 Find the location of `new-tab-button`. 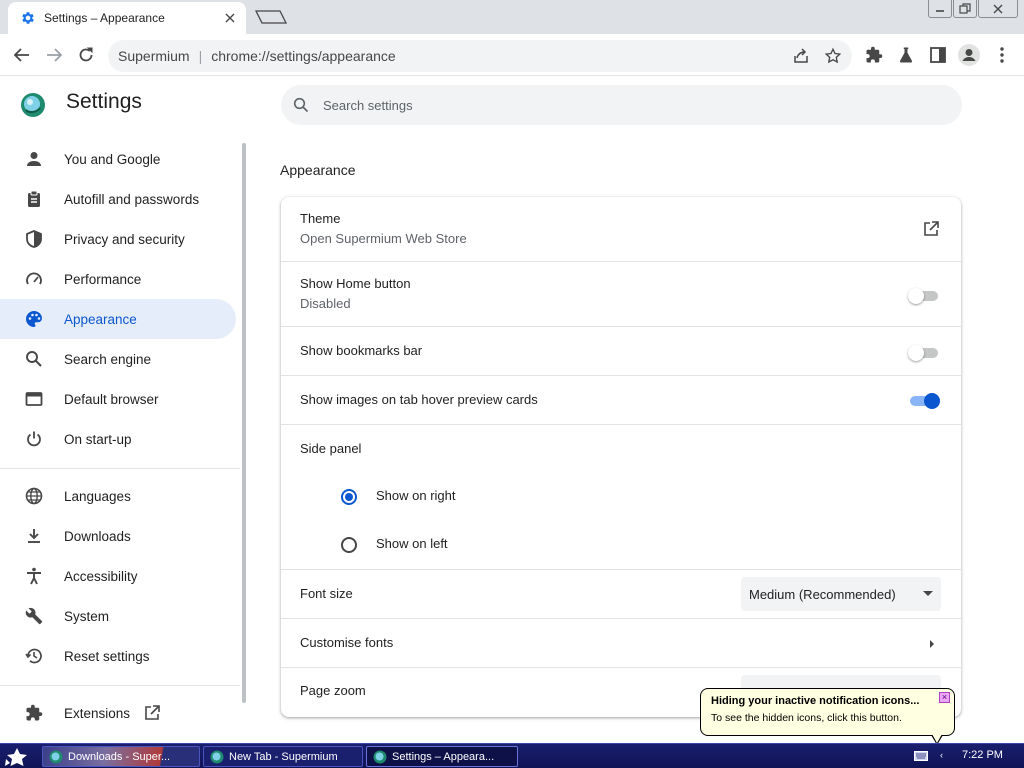

new-tab-button is located at coordinates (271, 17).